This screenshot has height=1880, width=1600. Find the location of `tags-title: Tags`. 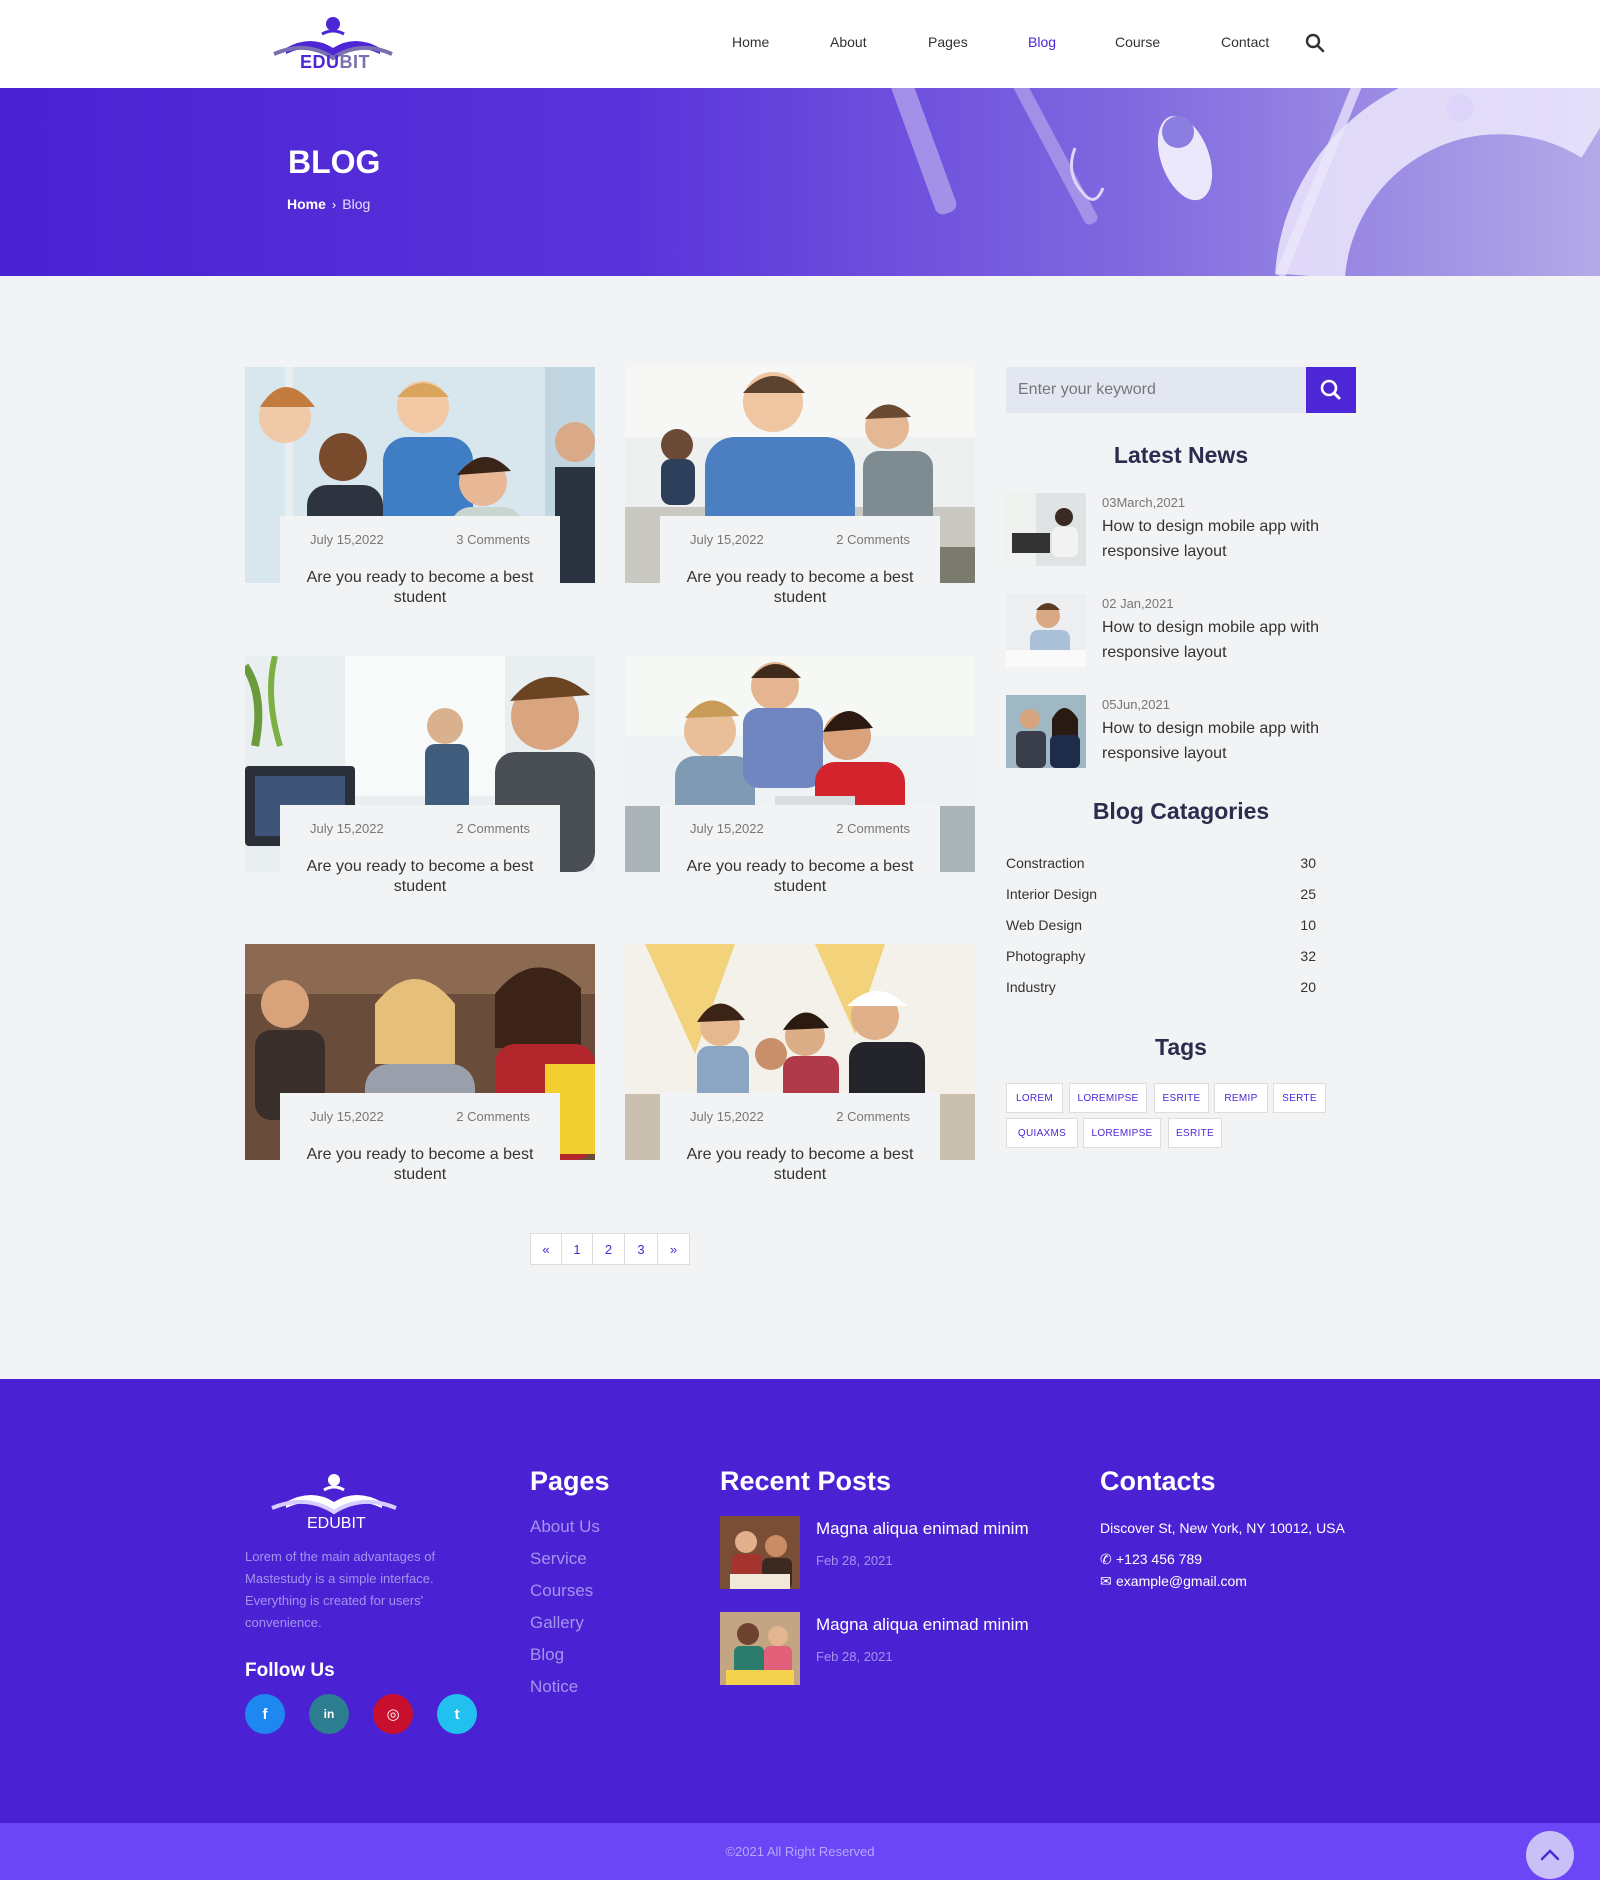

tags-title: Tags is located at coordinates (1181, 1047).